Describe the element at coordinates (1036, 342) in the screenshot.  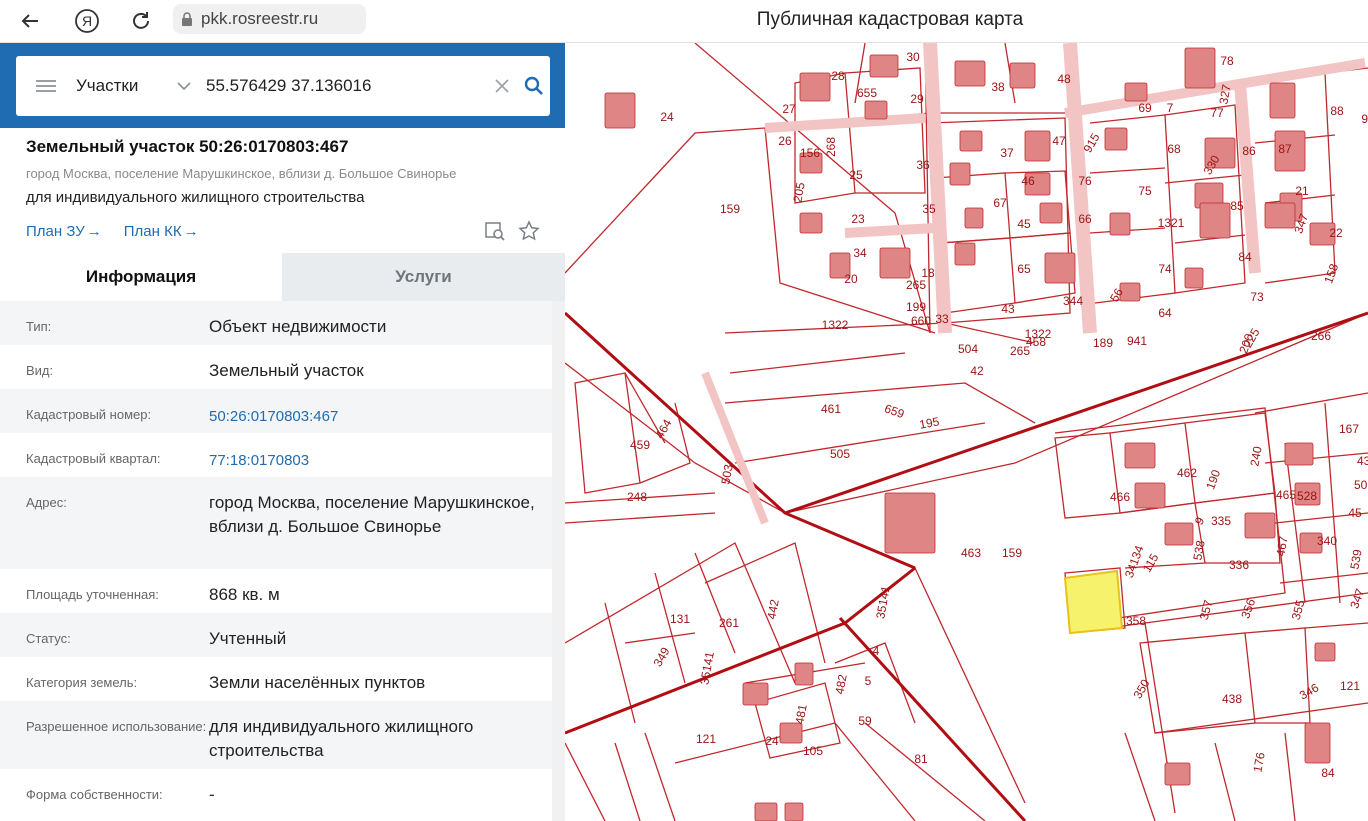
I see `parcel-number-label: 458` at that location.